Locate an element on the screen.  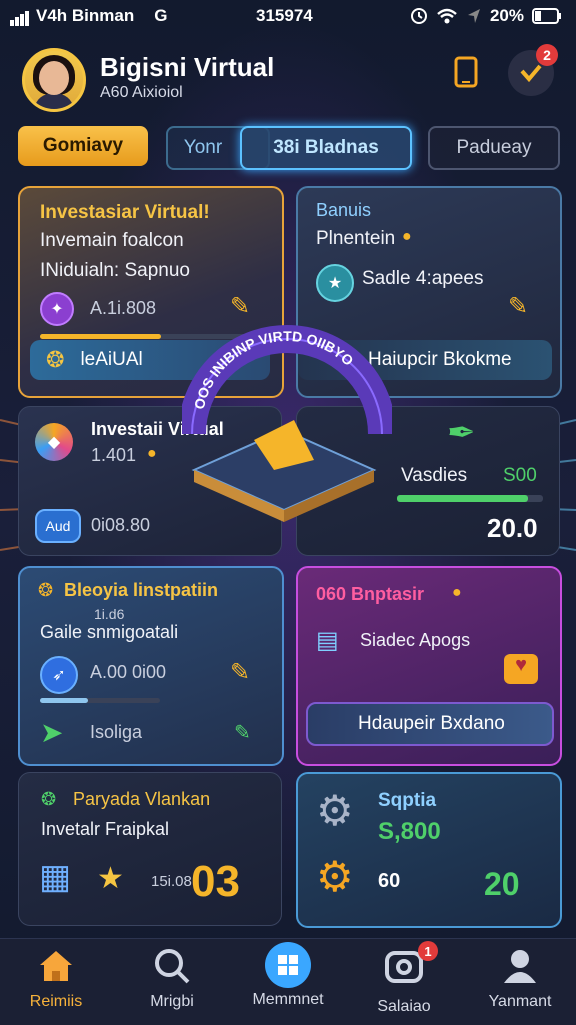
page-subtitle: A60 Aixioiol is located at coordinates (141, 92).